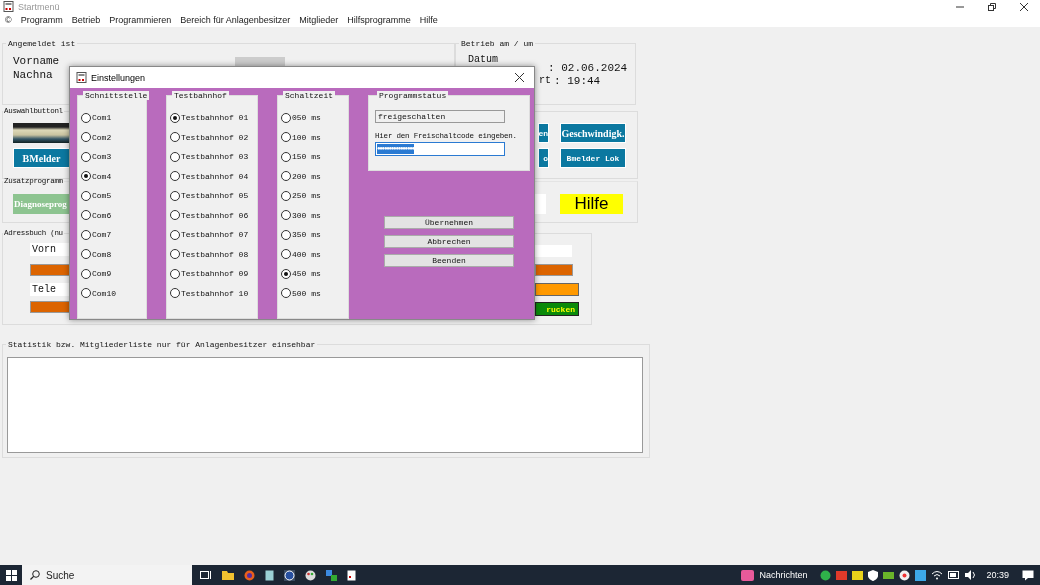 The image size is (1040, 585). What do you see at coordinates (992, 6) in the screenshot?
I see `restore-icon` at bounding box center [992, 6].